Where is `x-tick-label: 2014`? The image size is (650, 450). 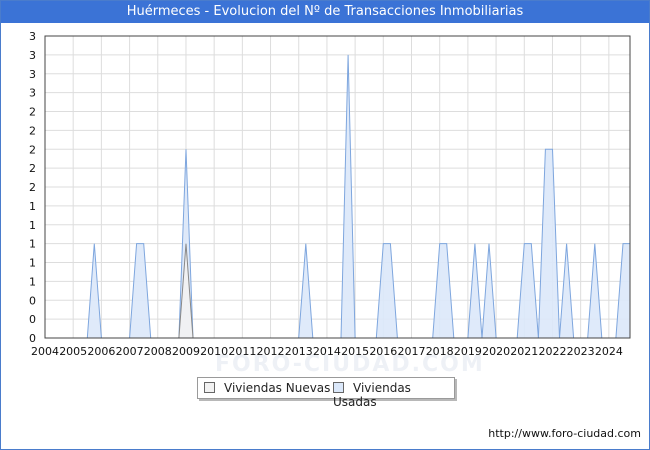
x-tick-label: 2014 is located at coordinates (327, 351).